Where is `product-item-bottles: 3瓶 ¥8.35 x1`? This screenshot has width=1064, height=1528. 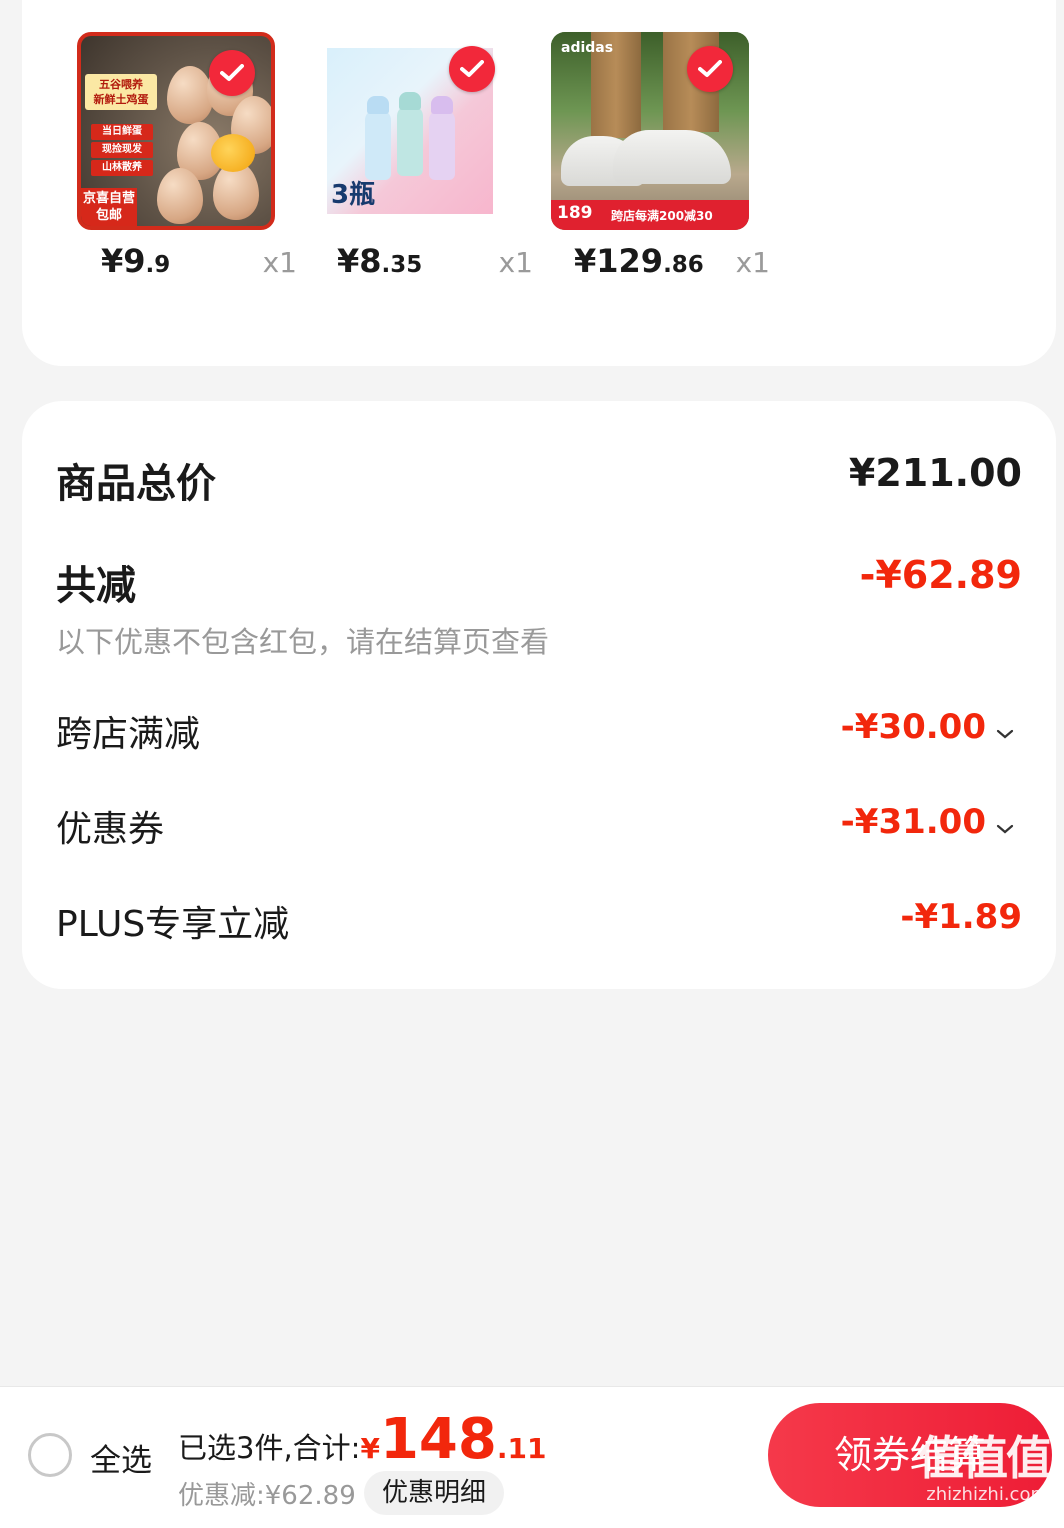 product-item-bottles: 3瓶 ¥8.35 x1 is located at coordinates (431, 180).